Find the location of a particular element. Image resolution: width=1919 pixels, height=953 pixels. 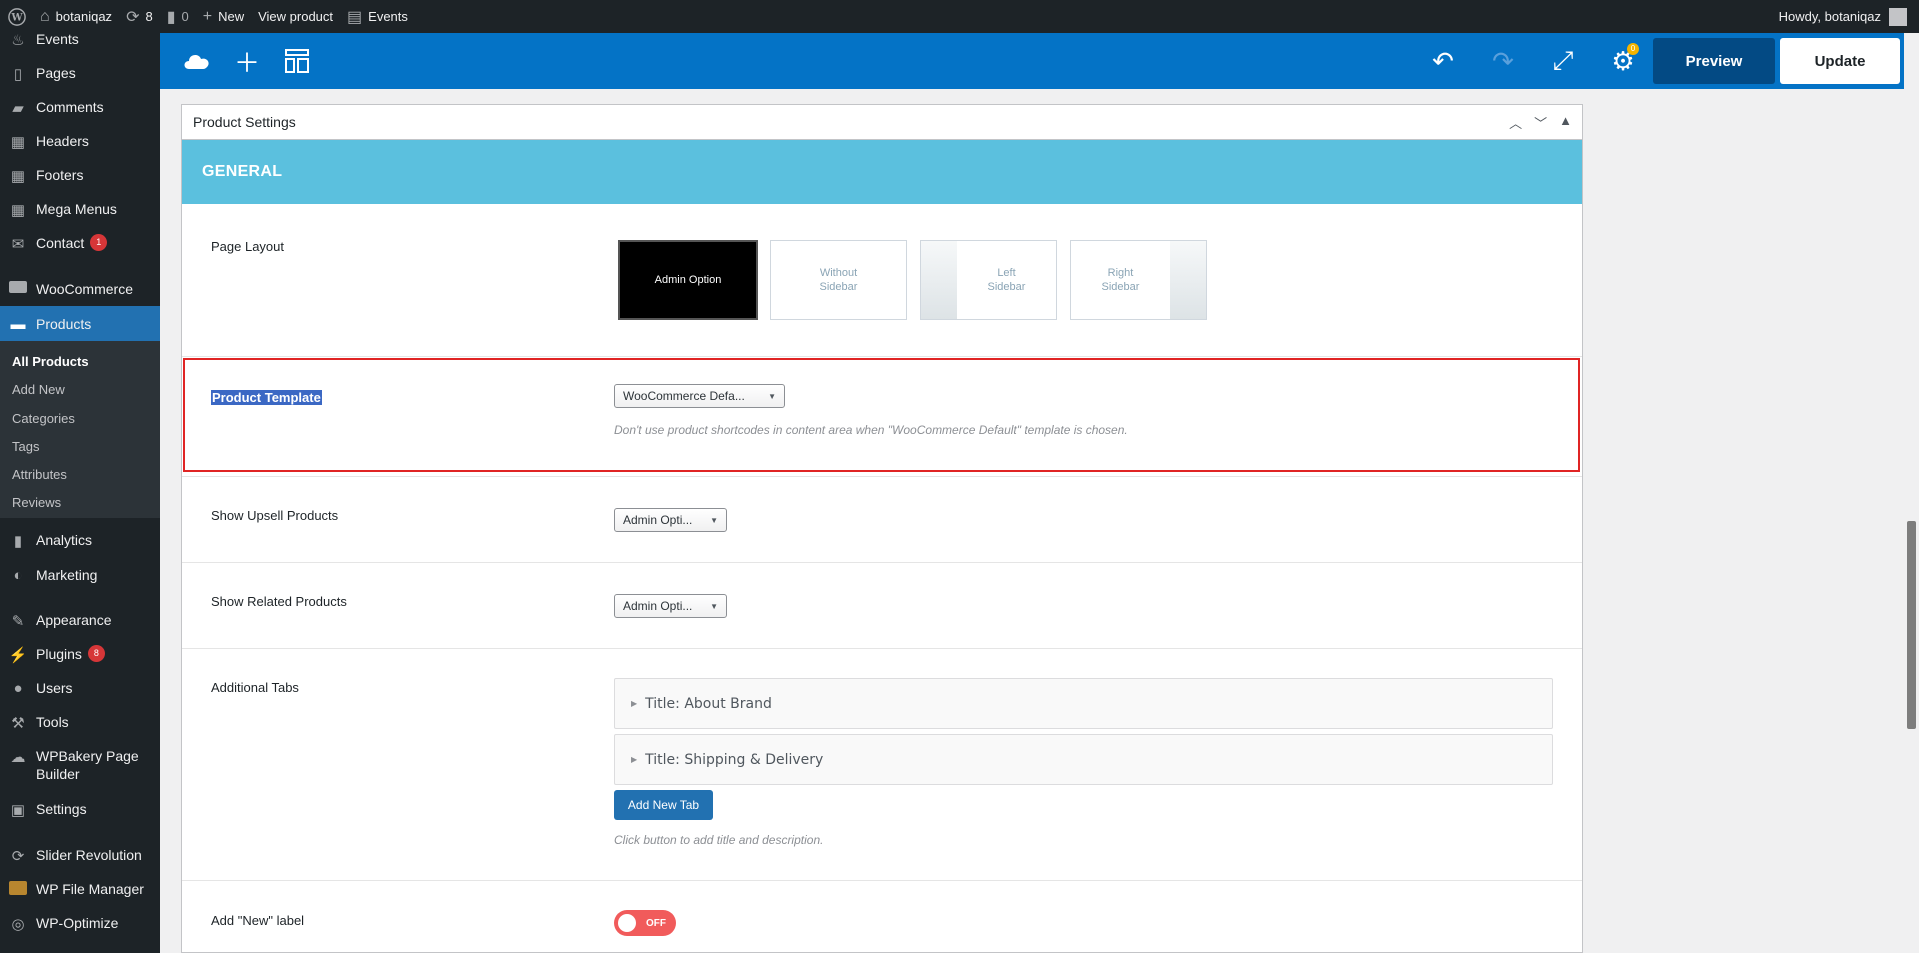

new-content-link: + New is located at coordinates (223, 16).